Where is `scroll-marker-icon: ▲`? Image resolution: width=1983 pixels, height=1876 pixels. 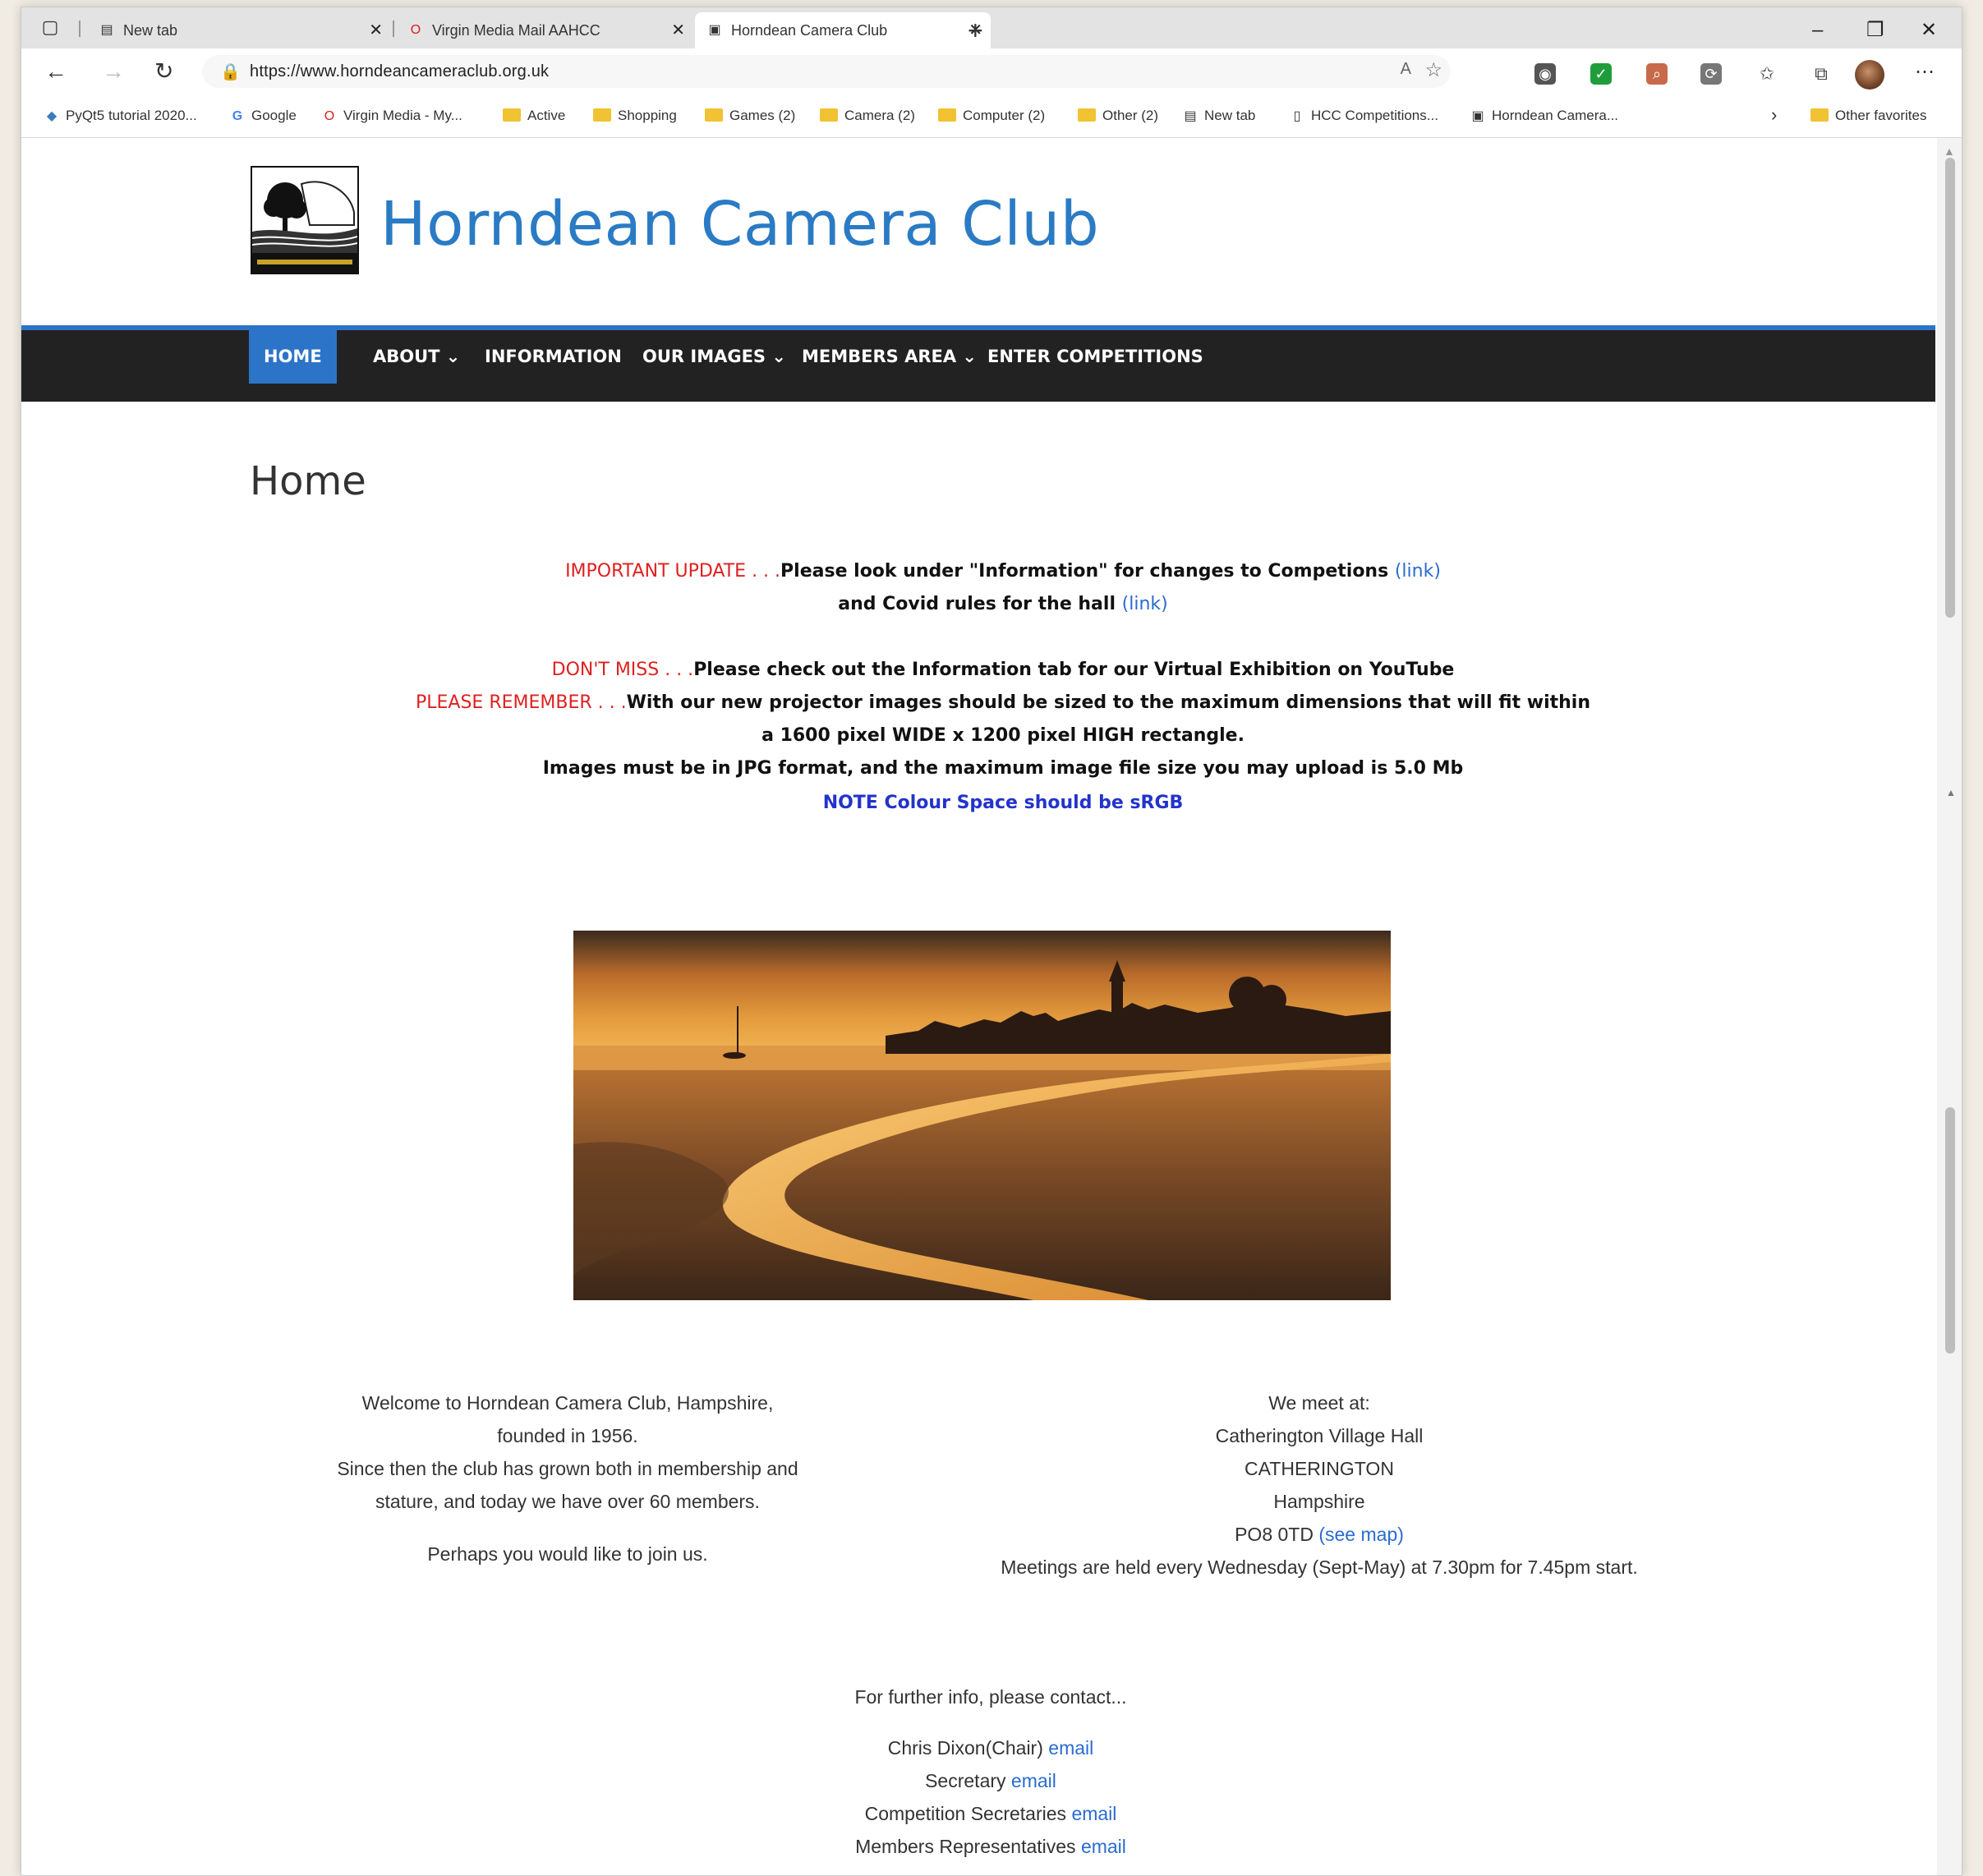
scroll-marker-icon: ▲ is located at coordinates (1951, 792).